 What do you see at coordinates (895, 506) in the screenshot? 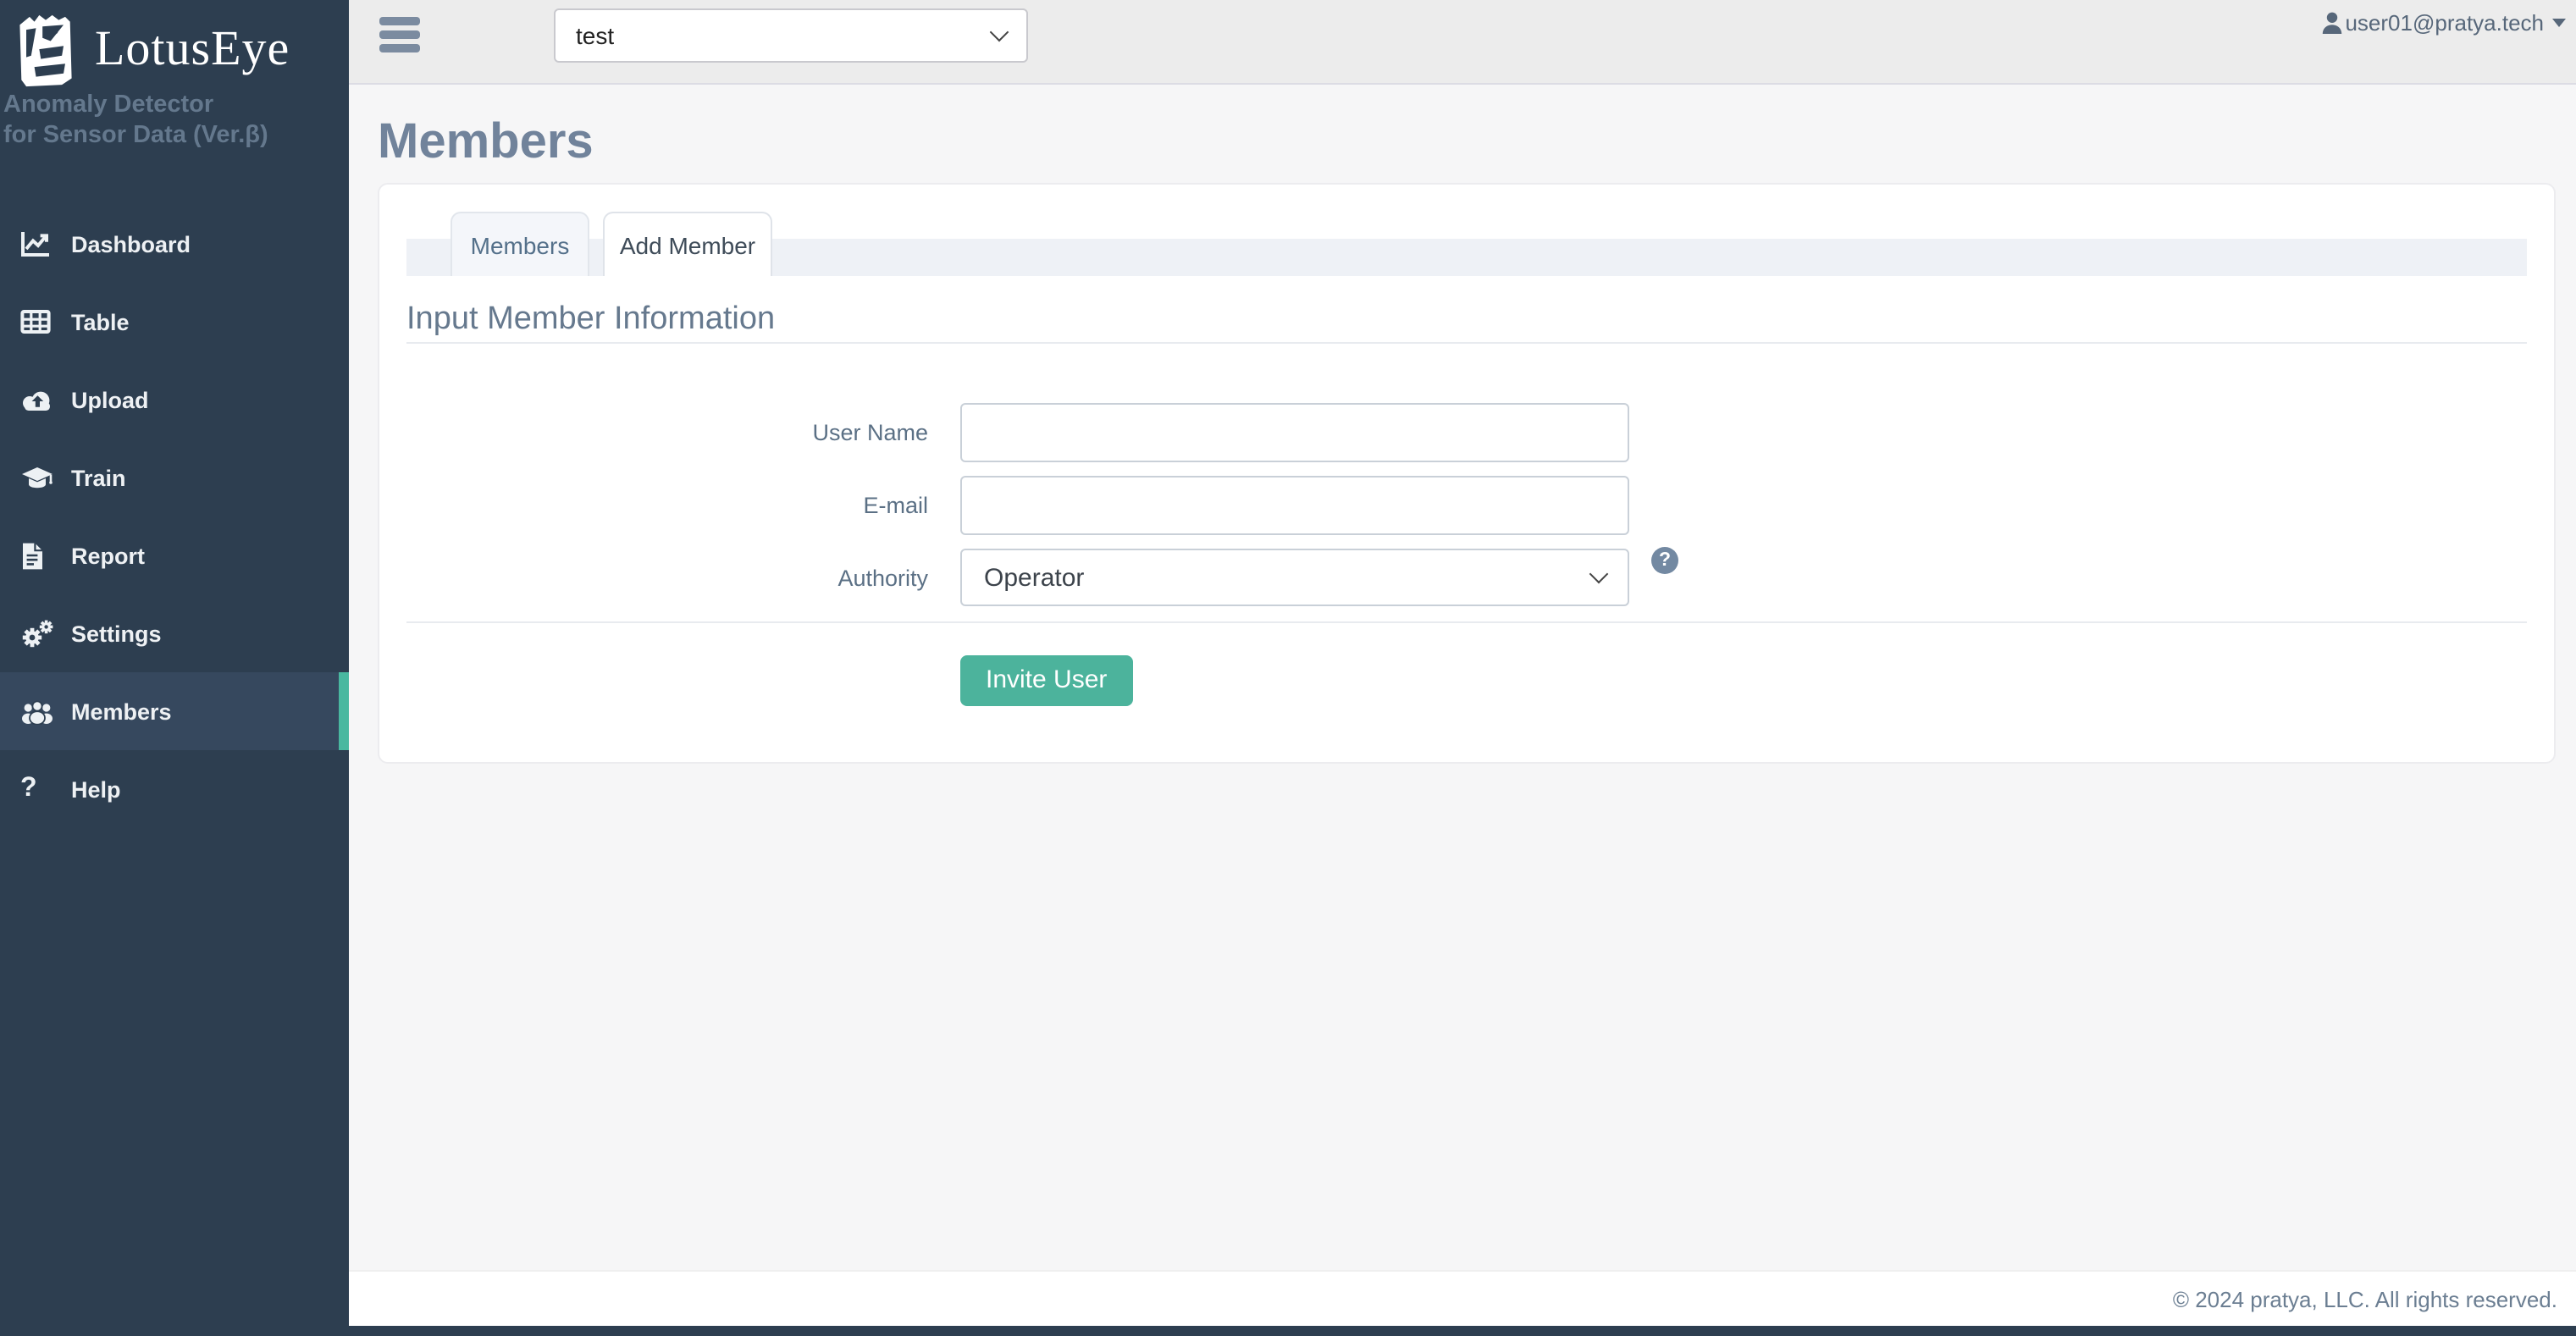
I see `email-label: E-mail` at bounding box center [895, 506].